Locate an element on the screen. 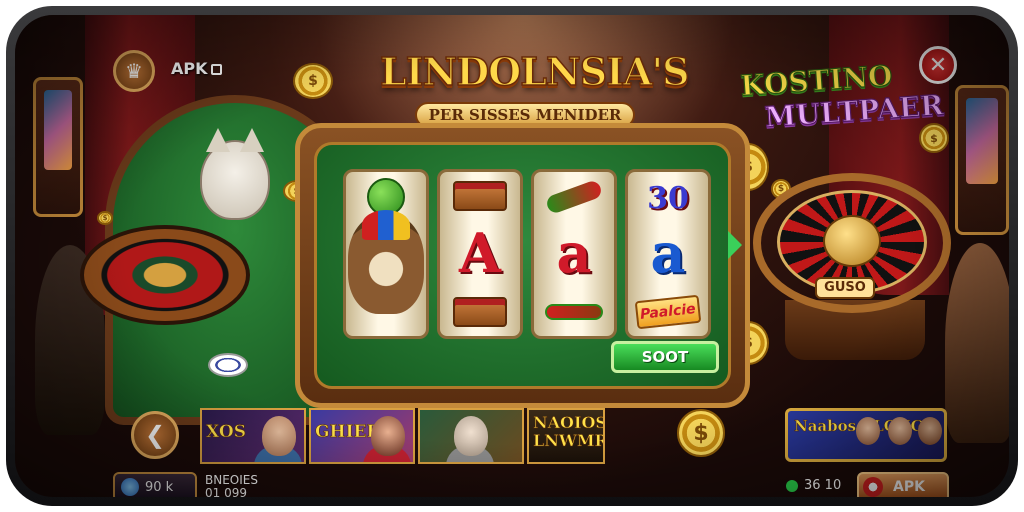 This screenshot has height=512, width=1024. roulette-hub is located at coordinates (852, 241).